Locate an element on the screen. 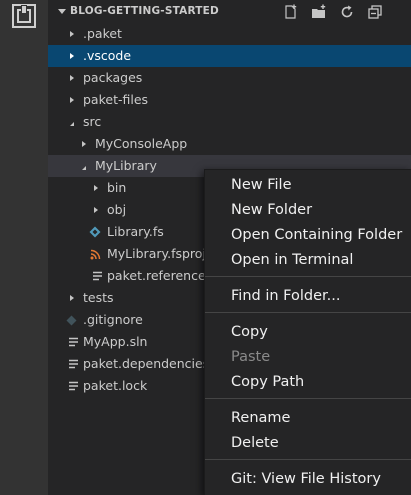 This screenshot has width=411, height=495. explorer-icon is located at coordinates (24, 16).